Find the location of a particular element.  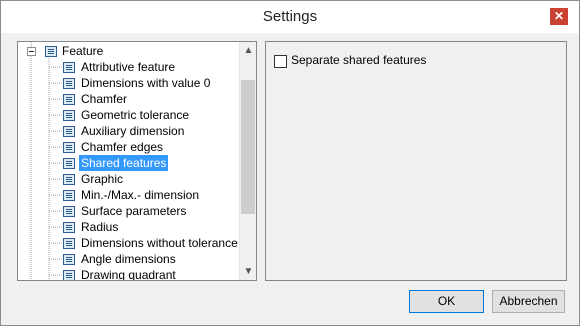

collapse-icon is located at coordinates (31, 51).